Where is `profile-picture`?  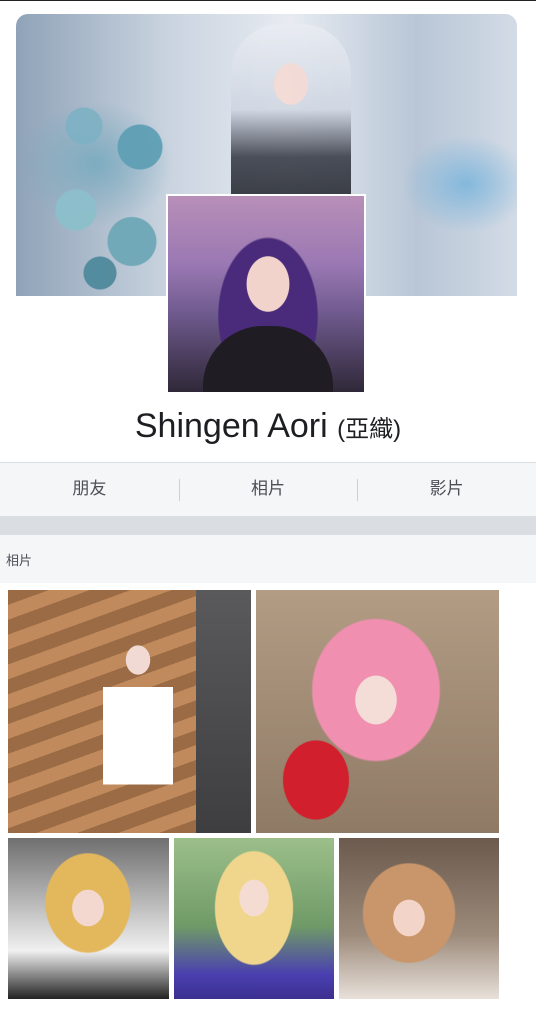 profile-picture is located at coordinates (266, 294).